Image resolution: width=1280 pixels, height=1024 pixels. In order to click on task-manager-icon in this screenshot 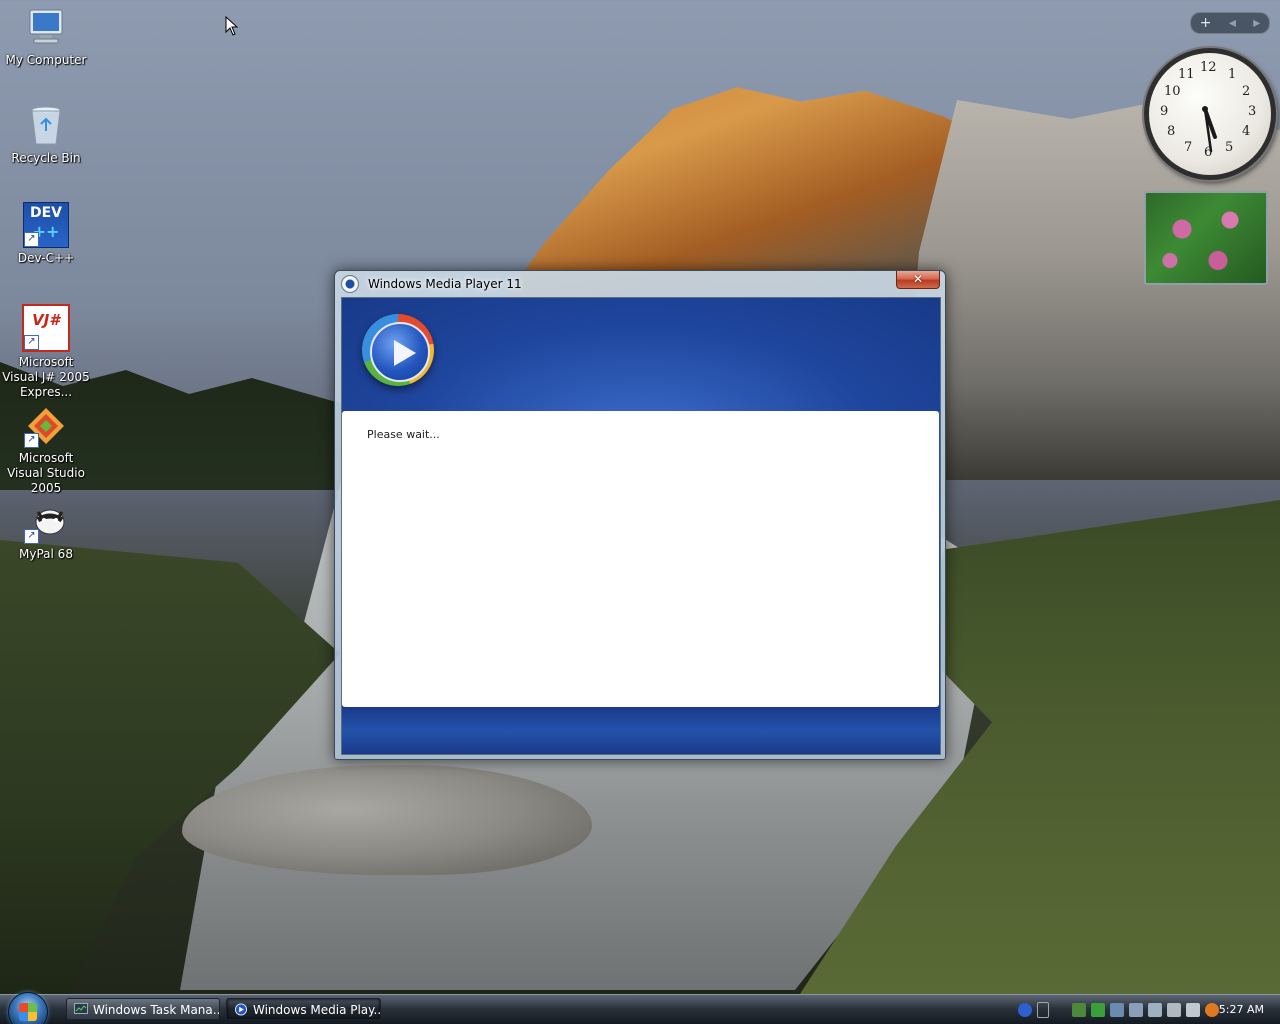, I will do `click(81, 1008)`.